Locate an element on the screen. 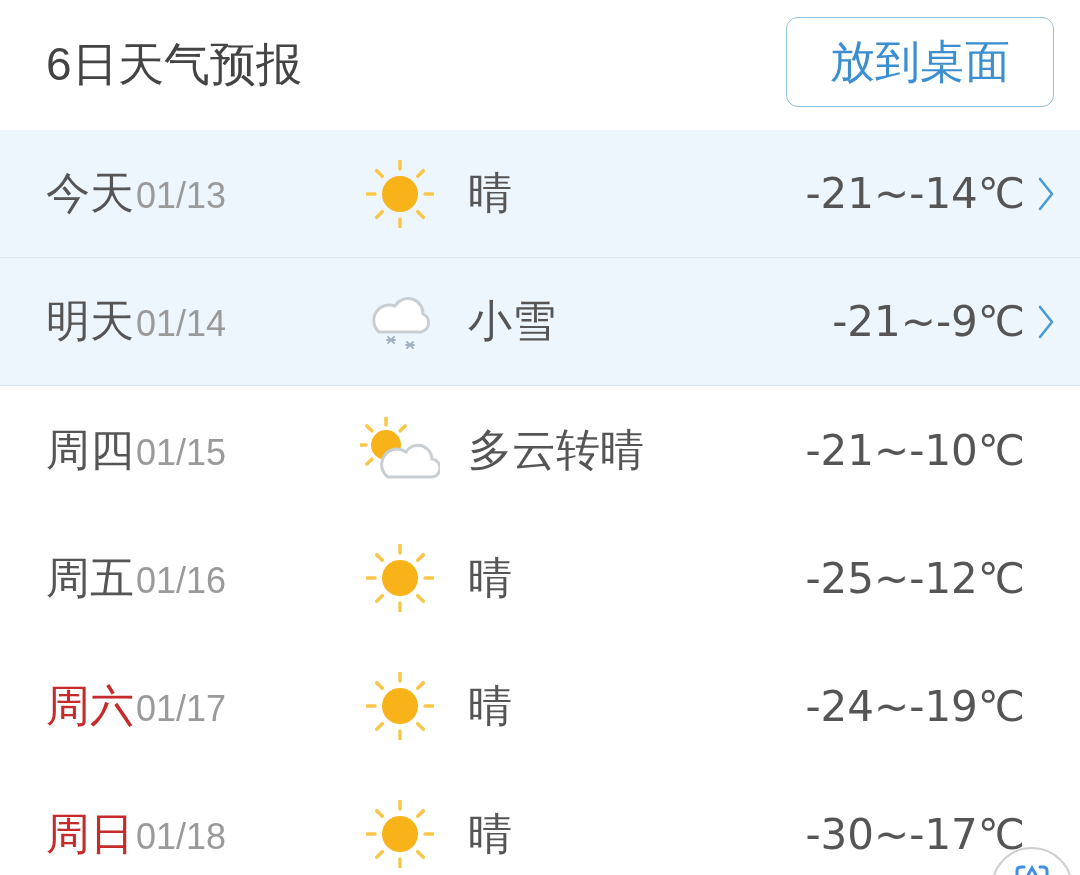  page-title: 6日天气预报 is located at coordinates (174, 64).